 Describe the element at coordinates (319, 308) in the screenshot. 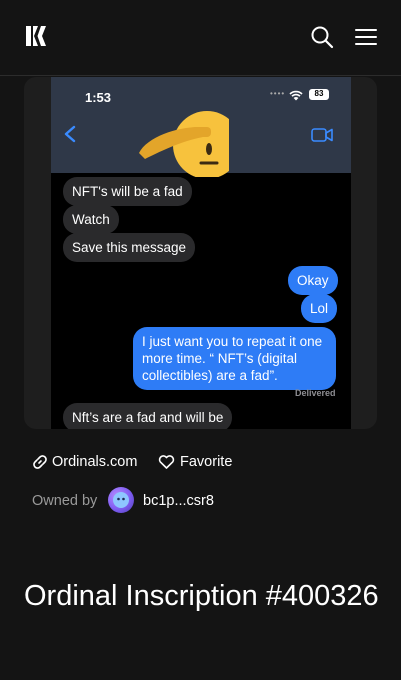

I see `message-bubble: Lol` at that location.